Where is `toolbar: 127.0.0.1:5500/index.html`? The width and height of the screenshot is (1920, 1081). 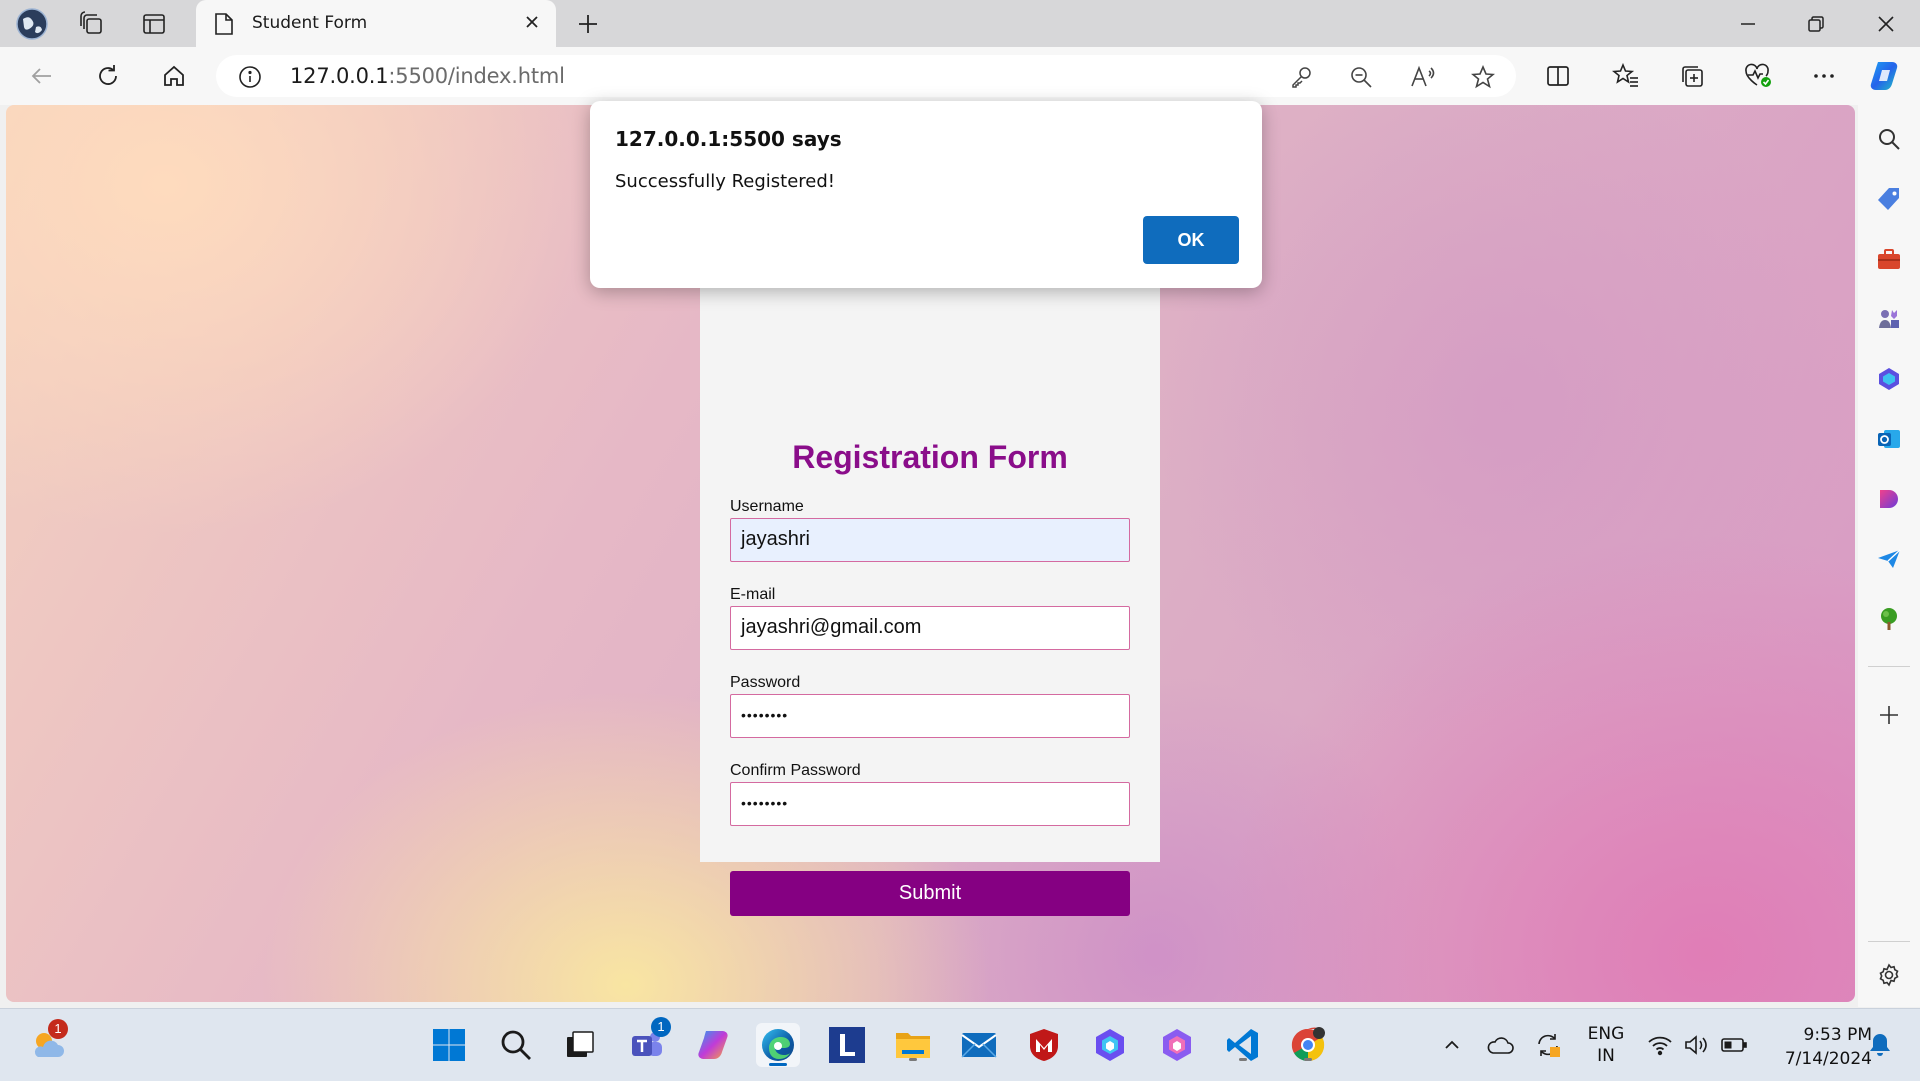 toolbar: 127.0.0.1:5500/index.html is located at coordinates (960, 76).